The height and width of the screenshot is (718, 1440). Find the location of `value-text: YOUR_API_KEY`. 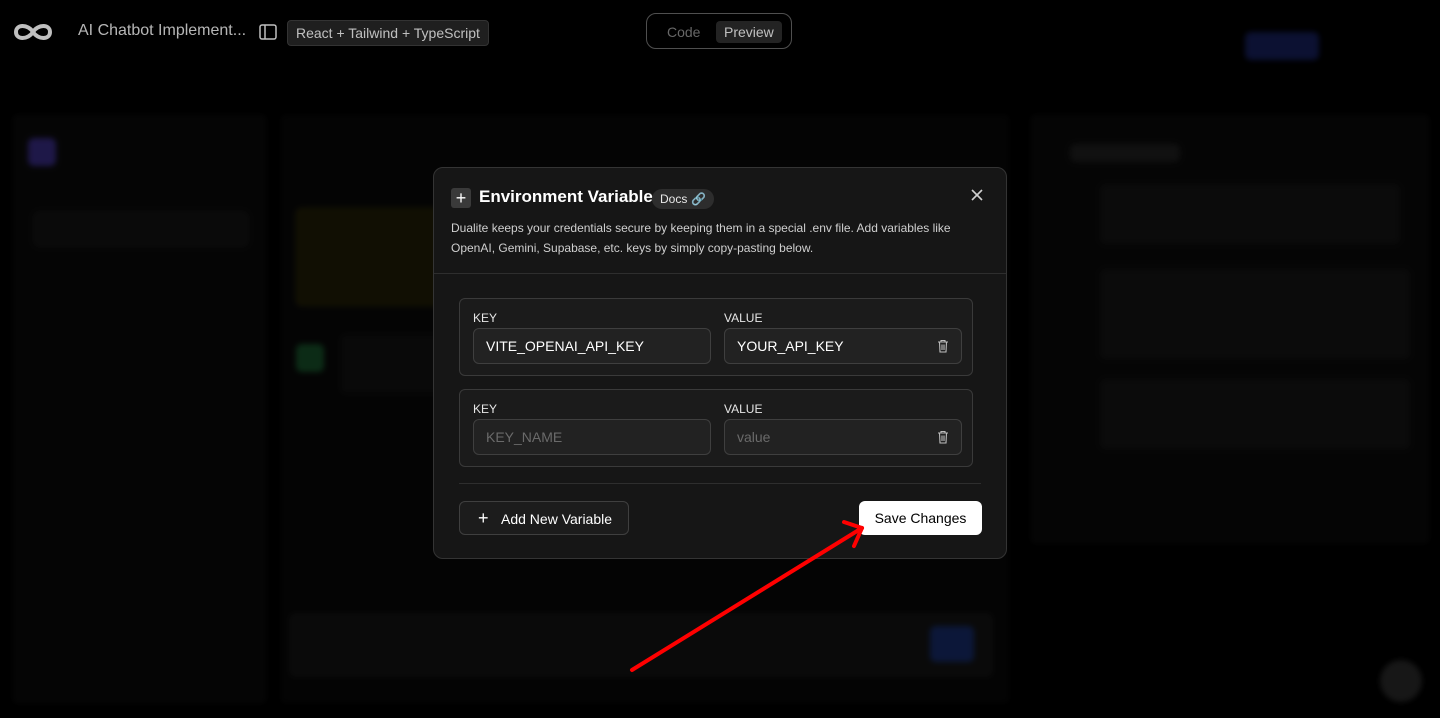

value-text: YOUR_API_KEY is located at coordinates (790, 346).